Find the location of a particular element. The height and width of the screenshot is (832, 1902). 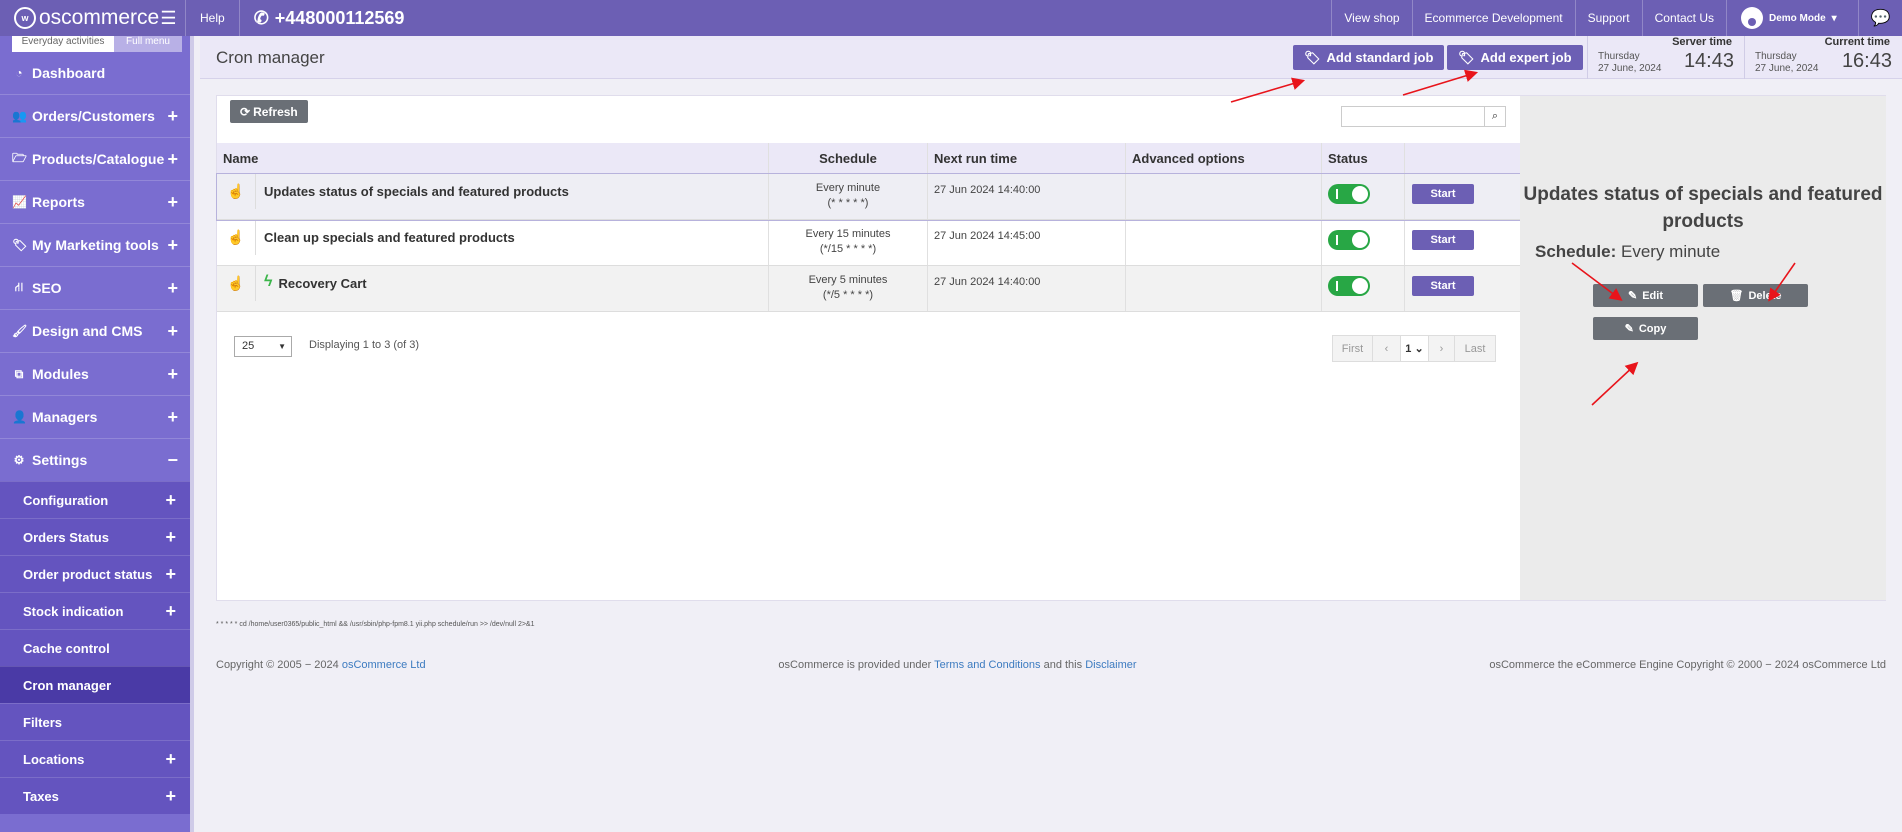

pencil-icon: ✎ is located at coordinates (1633, 296).